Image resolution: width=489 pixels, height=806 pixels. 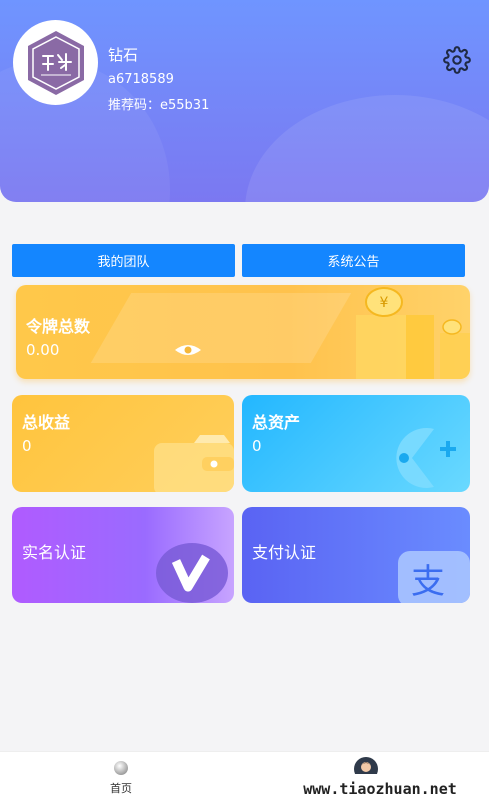 What do you see at coordinates (123, 55) in the screenshot?
I see `member-level: 钻石` at bounding box center [123, 55].